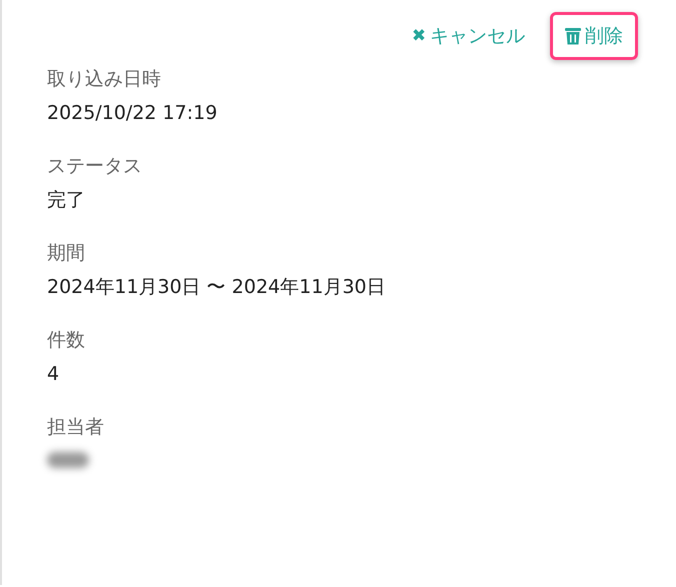  I want to click on field-label: 期間, so click(66, 253).